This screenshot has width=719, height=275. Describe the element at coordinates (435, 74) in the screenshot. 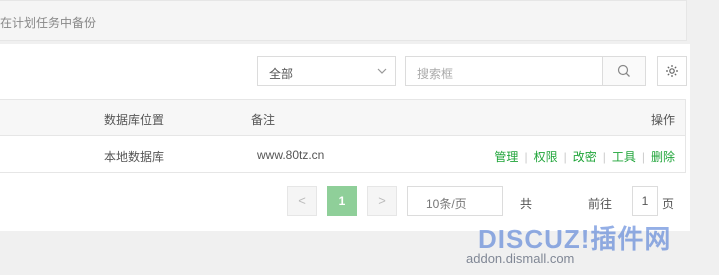

I see `search-placeholder: 搜索框` at that location.